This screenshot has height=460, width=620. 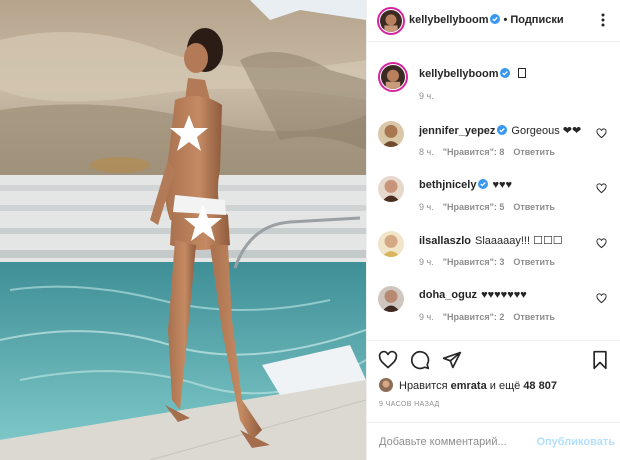 I want to click on add-comment-bar: Опубликовать, so click(x=493, y=441).